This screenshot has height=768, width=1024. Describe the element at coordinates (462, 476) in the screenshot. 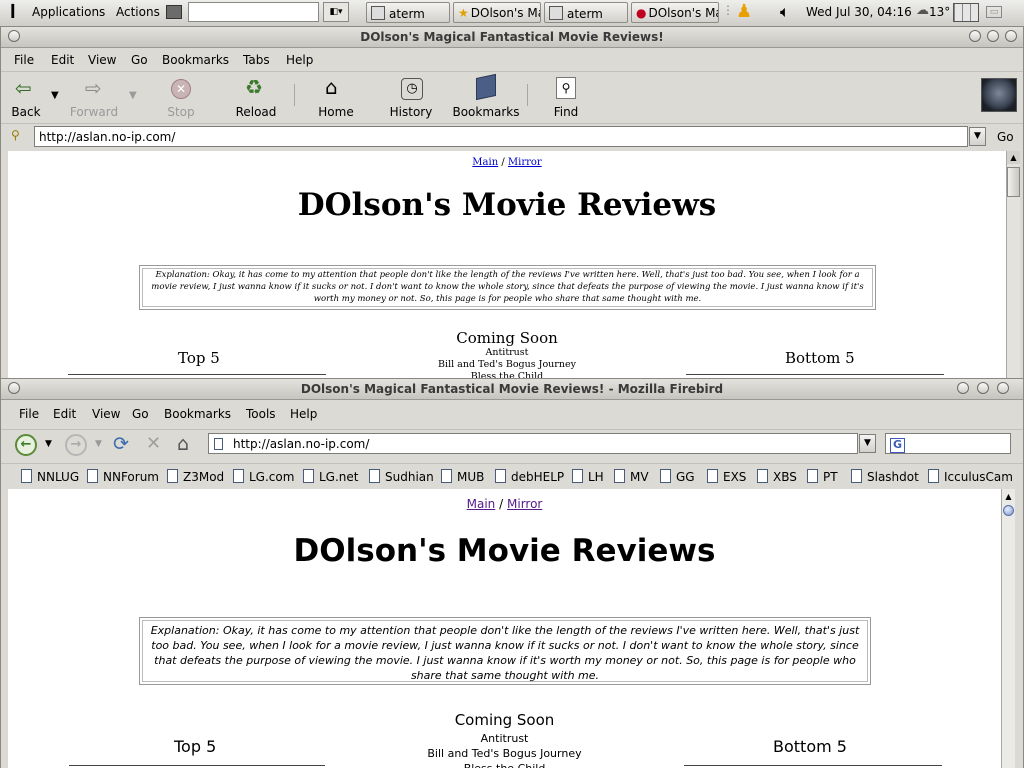

I see `bookmark-item: MUB` at that location.